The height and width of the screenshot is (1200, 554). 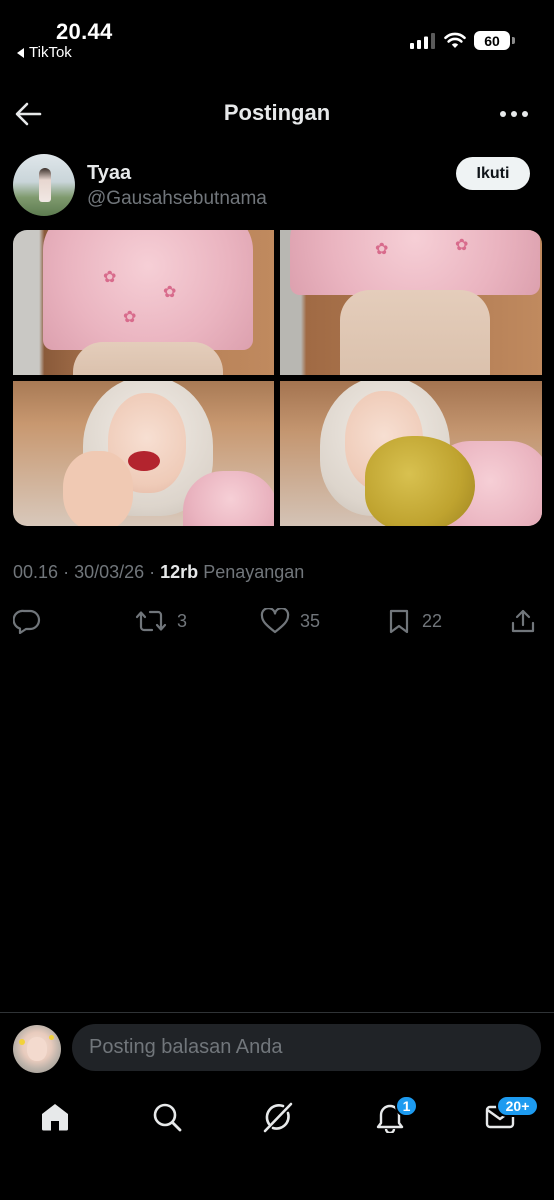 I want to click on retweet-count: 3, so click(x=182, y=620).